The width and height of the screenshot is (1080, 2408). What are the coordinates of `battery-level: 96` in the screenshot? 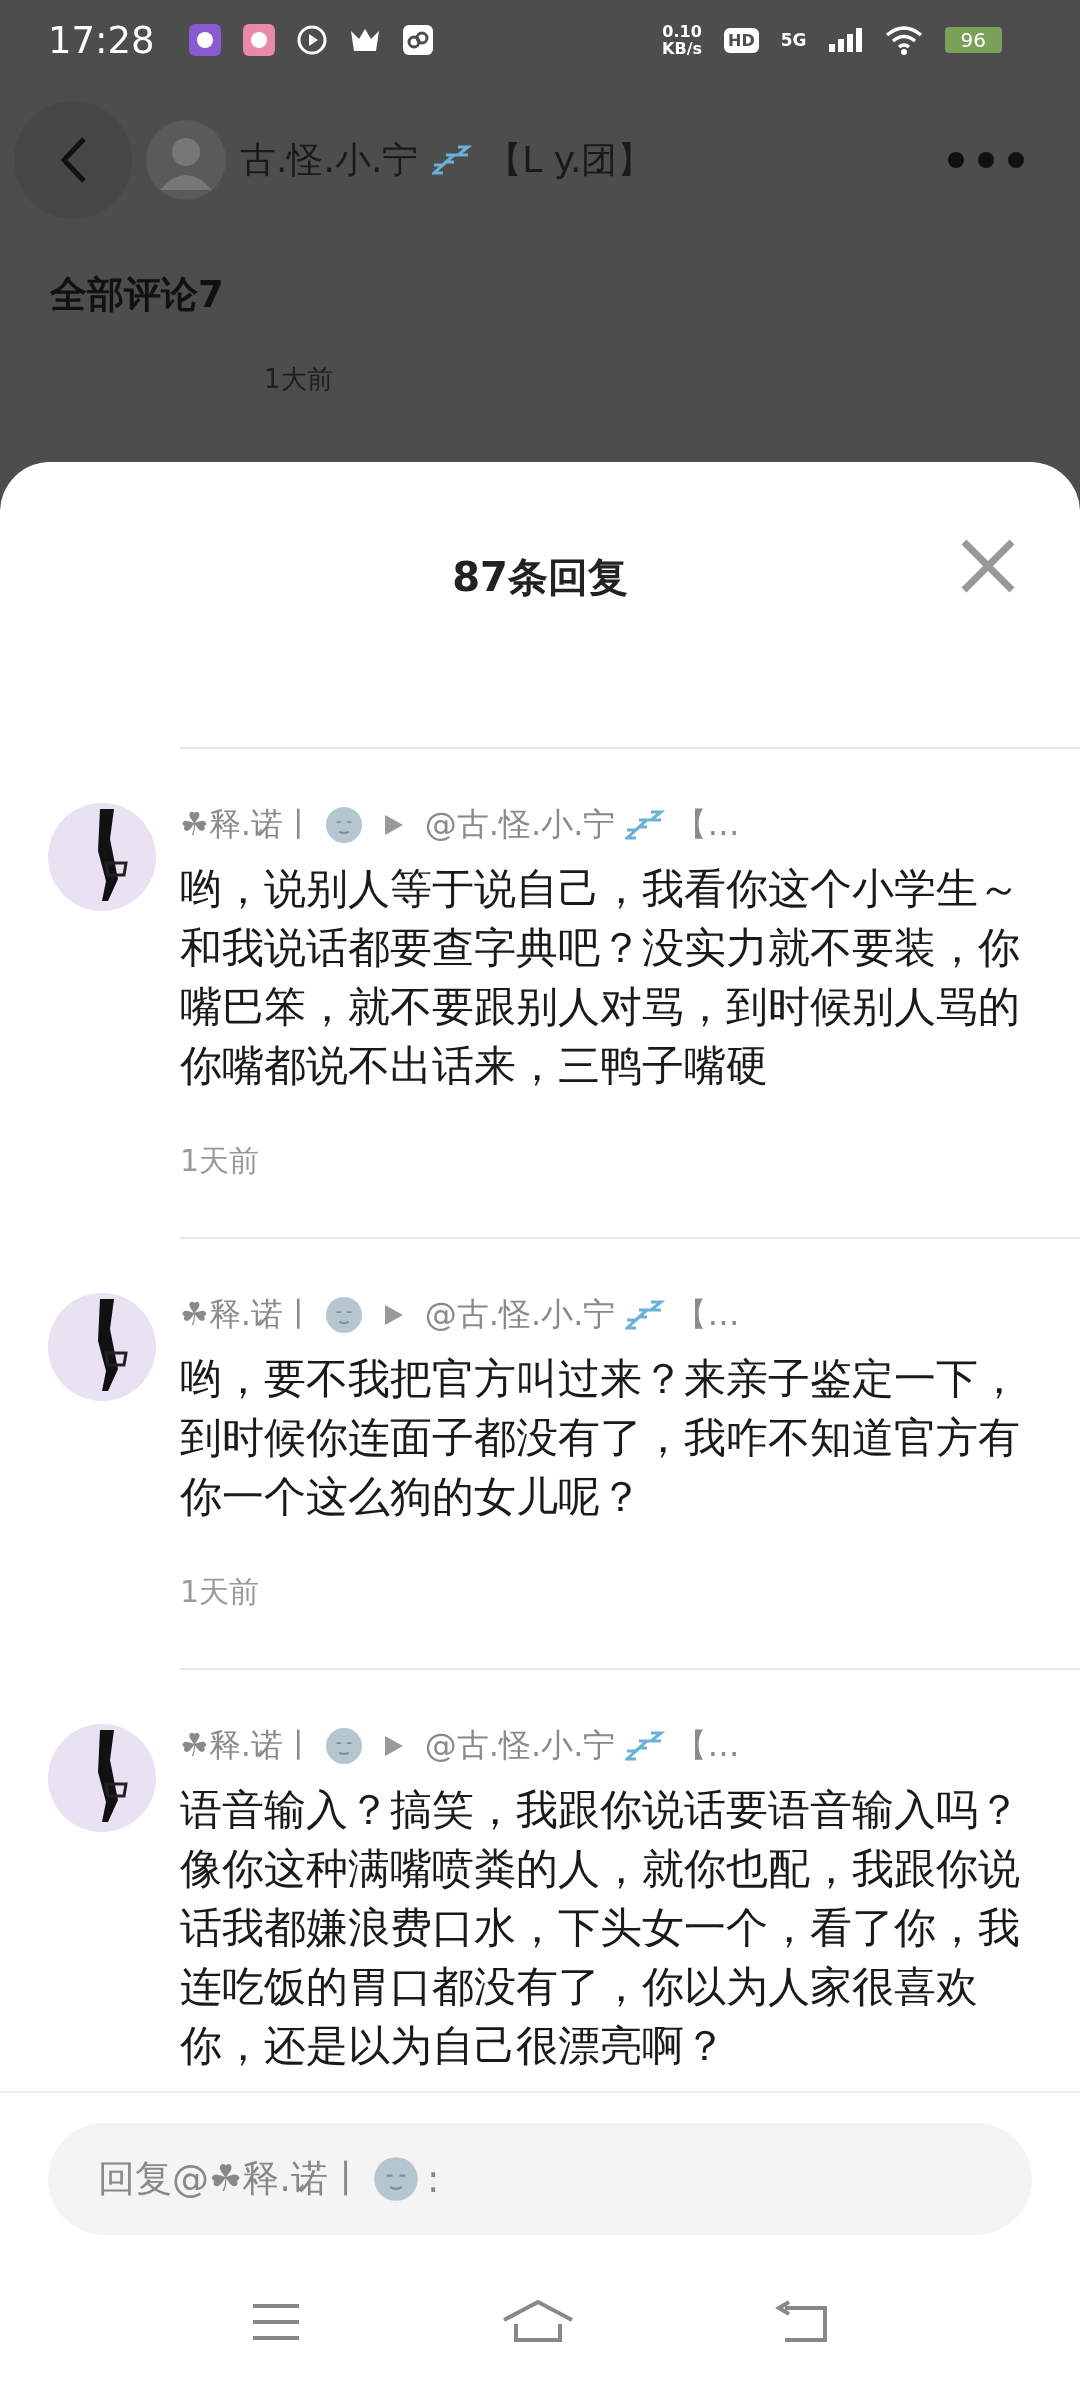 It's located at (973, 40).